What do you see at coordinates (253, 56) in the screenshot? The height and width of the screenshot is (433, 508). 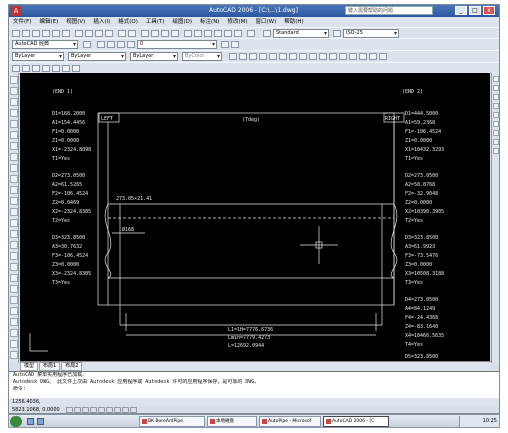 I see `midpoint-snap-icon` at bounding box center [253, 56].